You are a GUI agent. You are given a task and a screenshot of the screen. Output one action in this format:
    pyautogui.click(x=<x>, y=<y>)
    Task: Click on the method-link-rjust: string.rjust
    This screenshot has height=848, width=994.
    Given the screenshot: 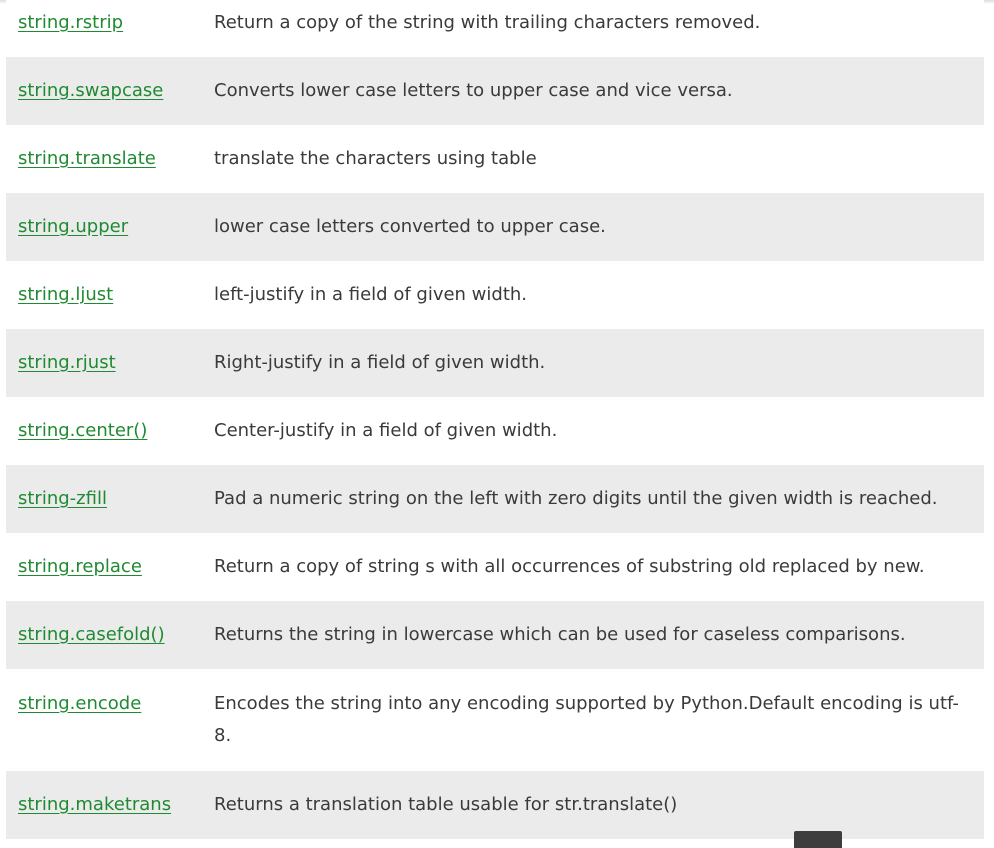 What is the action you would take?
    pyautogui.click(x=67, y=362)
    